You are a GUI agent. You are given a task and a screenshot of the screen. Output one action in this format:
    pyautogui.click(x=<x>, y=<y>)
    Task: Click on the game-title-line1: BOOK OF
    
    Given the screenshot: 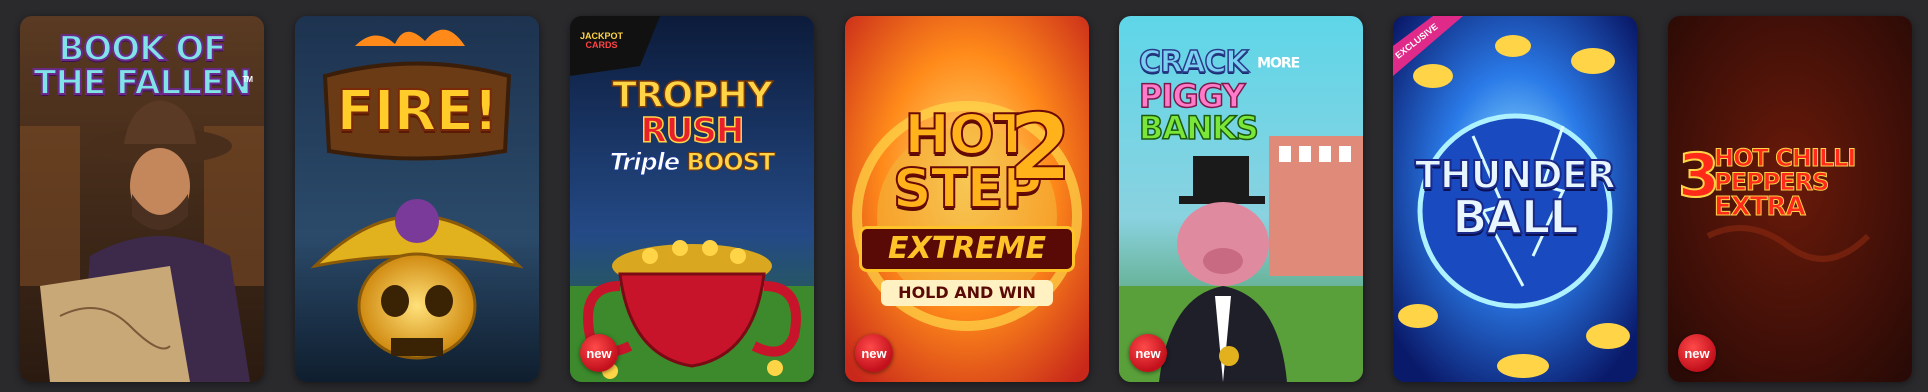 What is the action you would take?
    pyautogui.click(x=142, y=49)
    